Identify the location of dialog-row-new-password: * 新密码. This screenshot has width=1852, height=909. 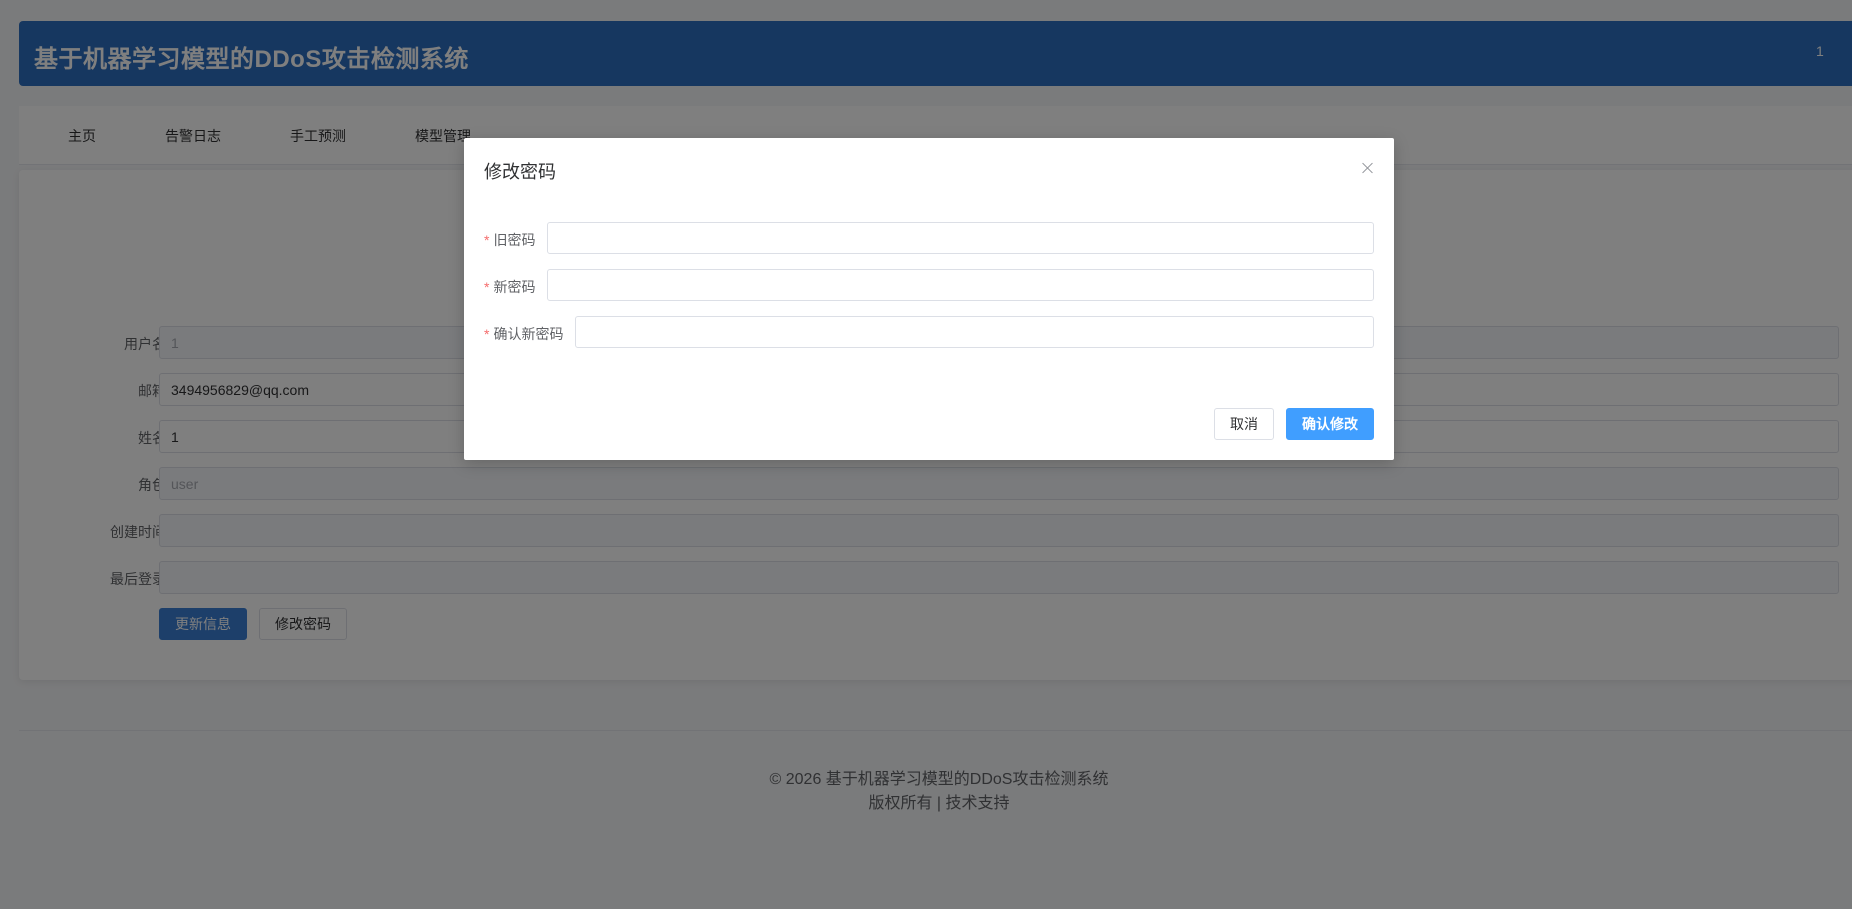
(929, 285).